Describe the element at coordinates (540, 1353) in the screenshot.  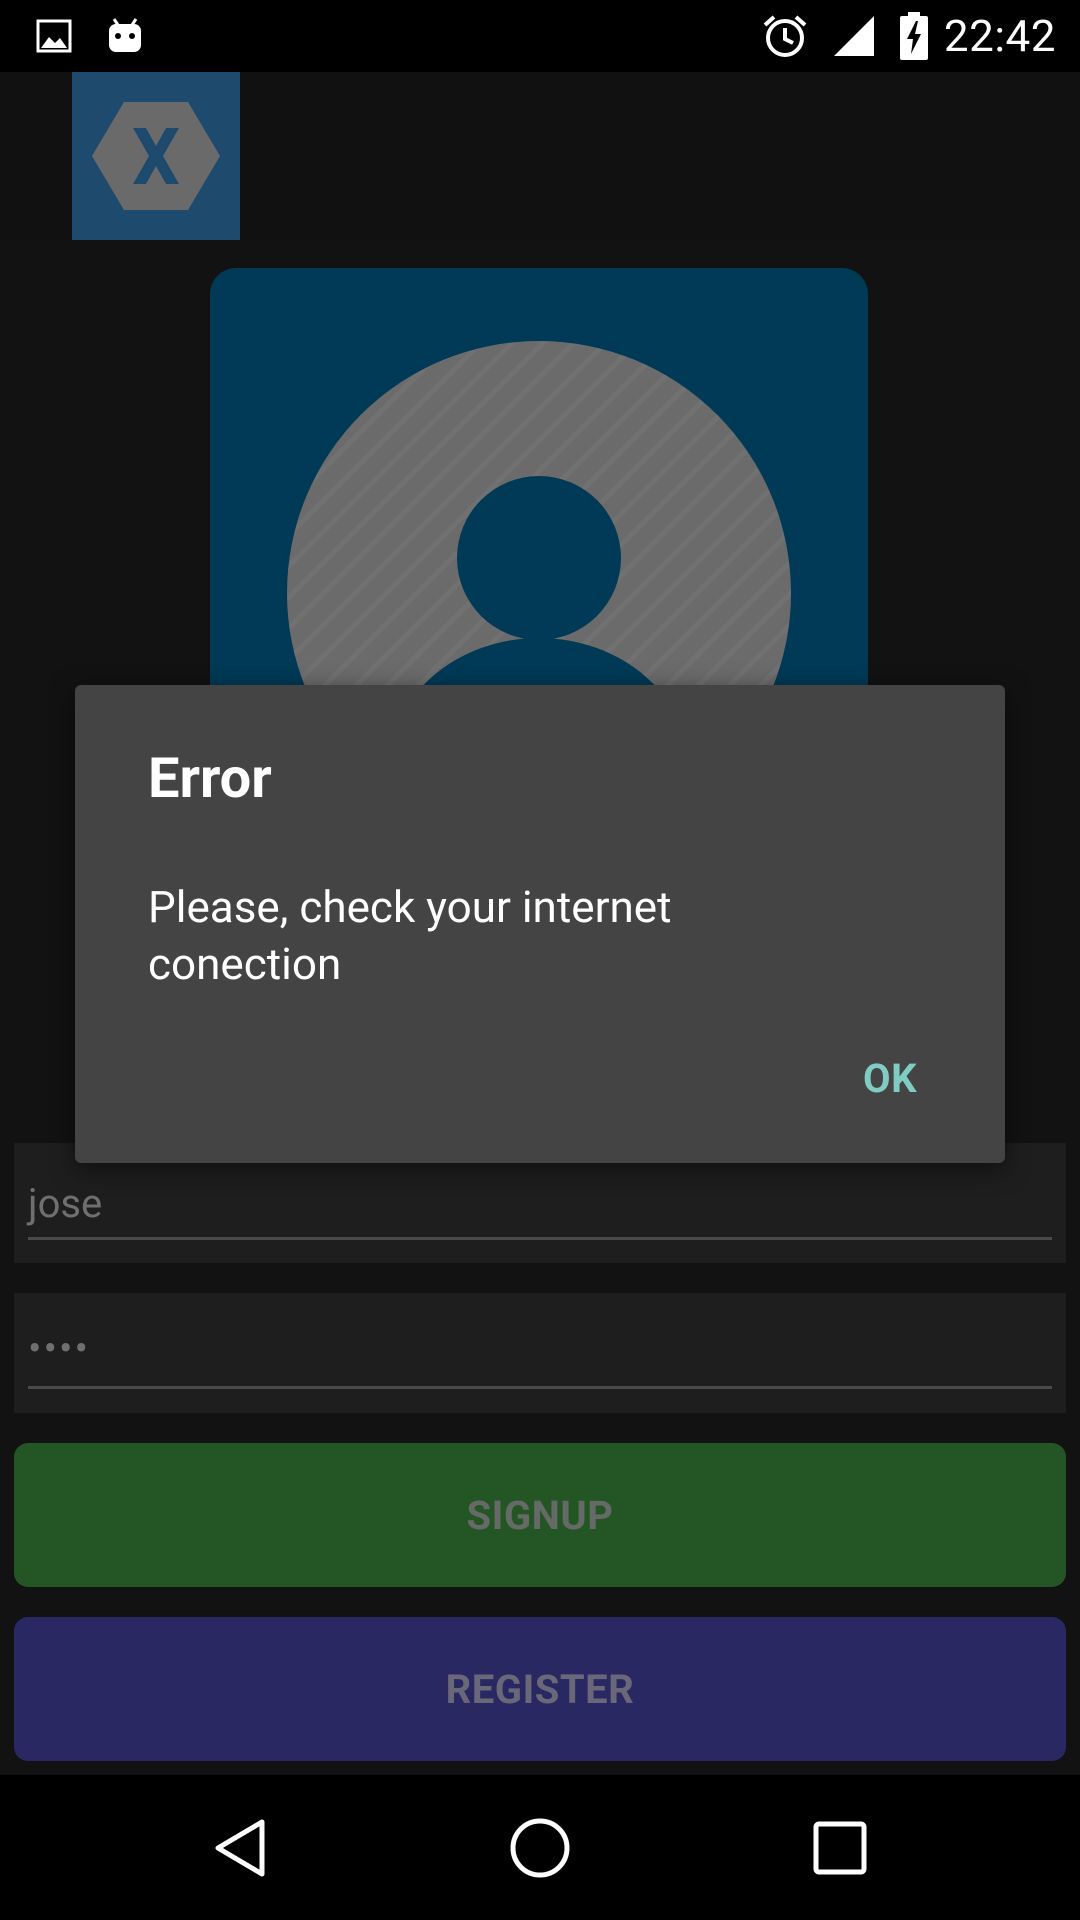
I see `password-field: ••••` at that location.